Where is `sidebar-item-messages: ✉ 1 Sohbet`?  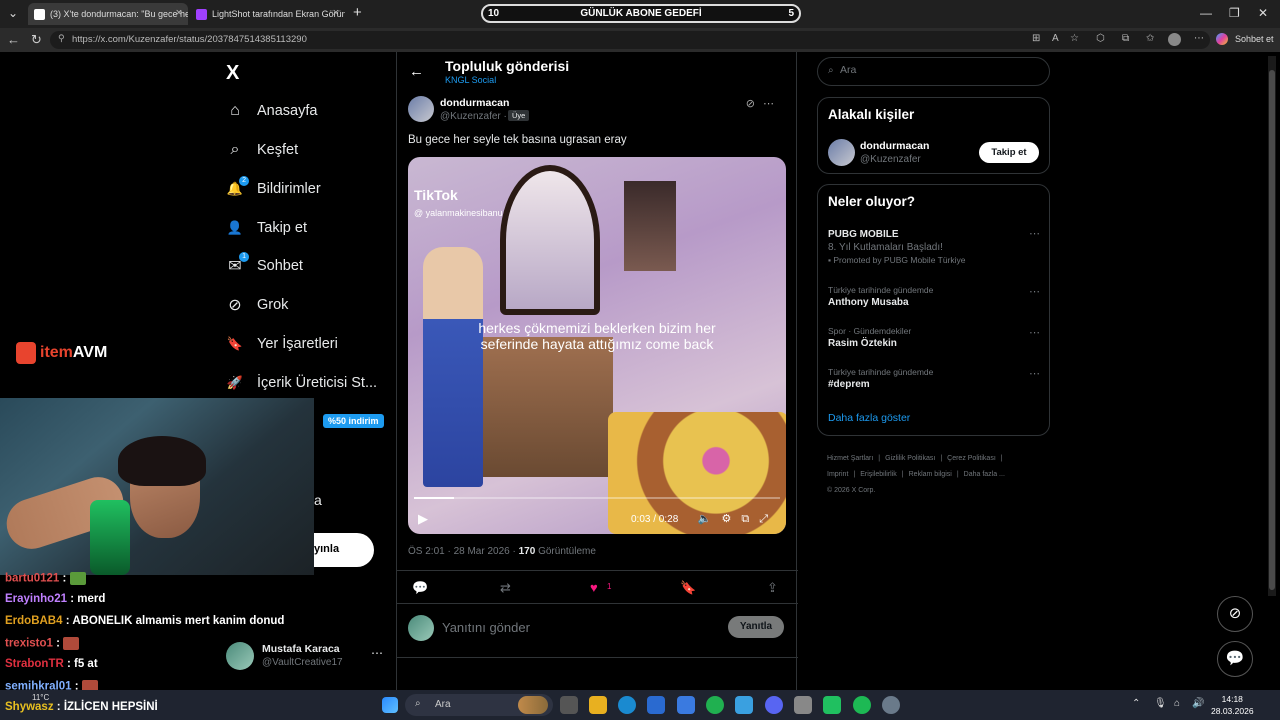 sidebar-item-messages: ✉ 1 Sohbet is located at coordinates (264, 266).